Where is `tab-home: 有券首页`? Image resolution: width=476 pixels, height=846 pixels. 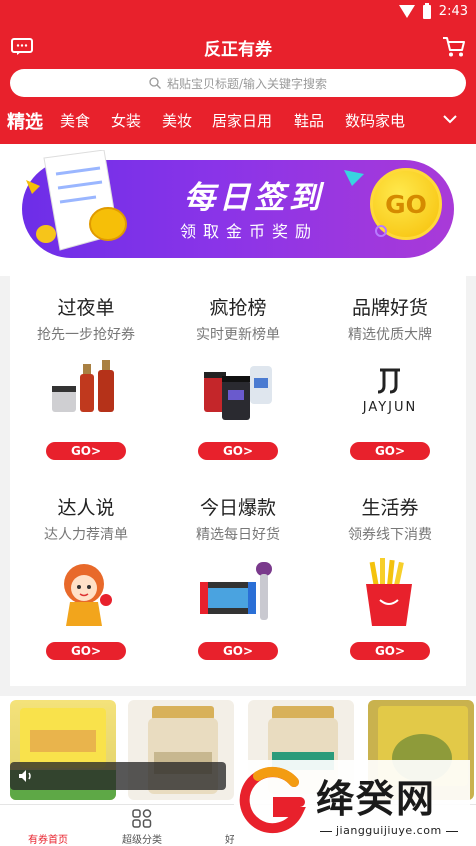
tab-home: 有券首页 is located at coordinates (48, 827).